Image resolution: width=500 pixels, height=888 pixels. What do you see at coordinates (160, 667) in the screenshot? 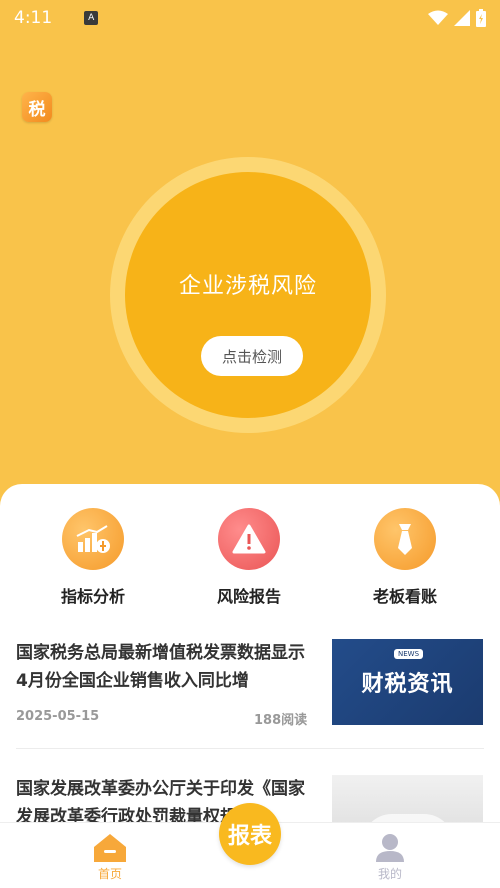
I see `news-title: 国家税务总局最新增值税发票数据显示4月份全国企业销售收入同比增` at bounding box center [160, 667].